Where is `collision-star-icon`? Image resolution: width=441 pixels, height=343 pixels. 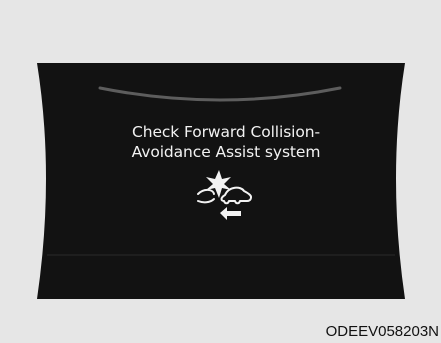 collision-star-icon is located at coordinates (218, 184).